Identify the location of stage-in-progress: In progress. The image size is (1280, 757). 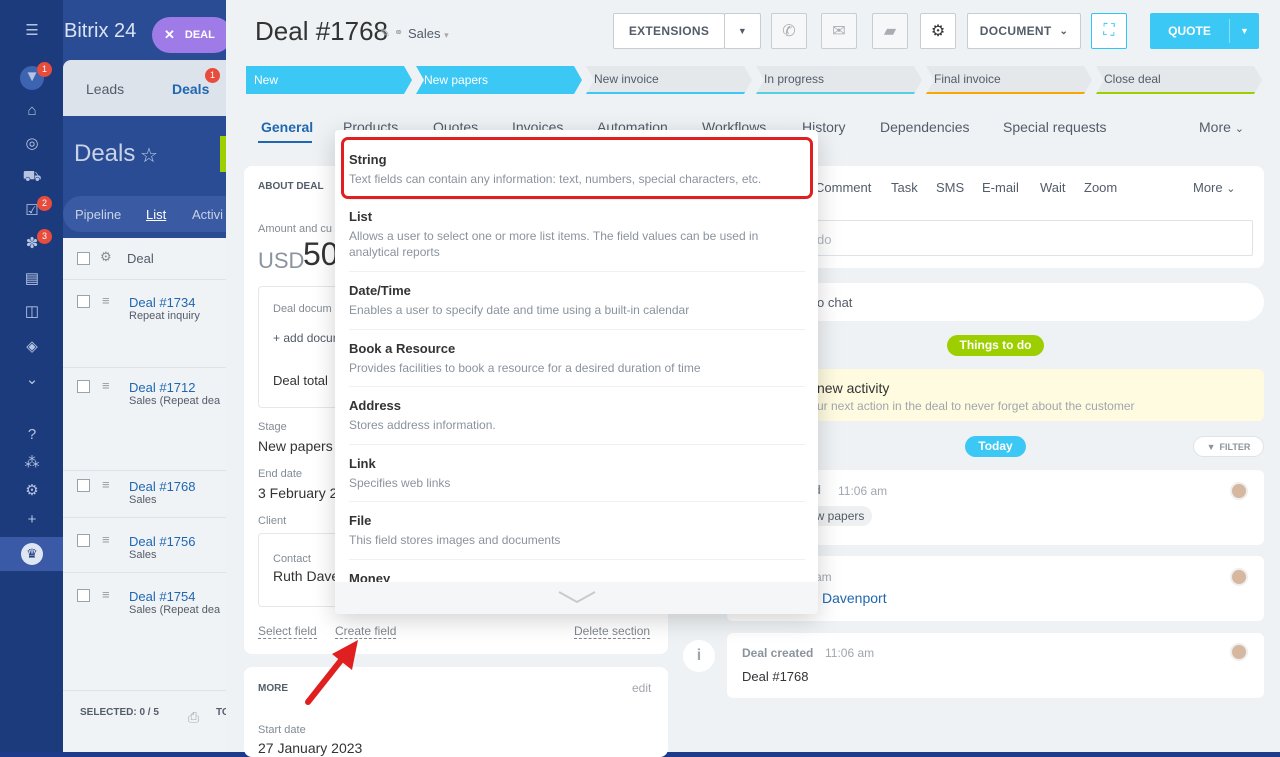
(839, 80).